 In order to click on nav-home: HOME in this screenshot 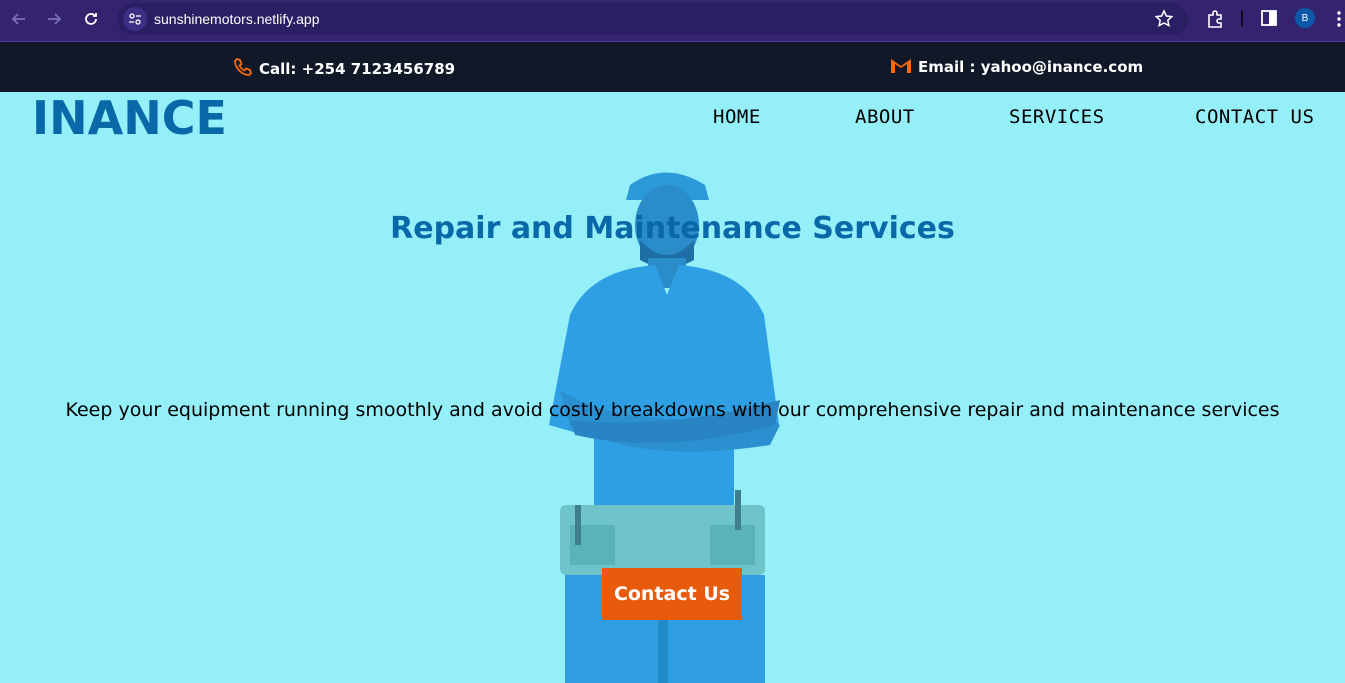, I will do `click(737, 117)`.